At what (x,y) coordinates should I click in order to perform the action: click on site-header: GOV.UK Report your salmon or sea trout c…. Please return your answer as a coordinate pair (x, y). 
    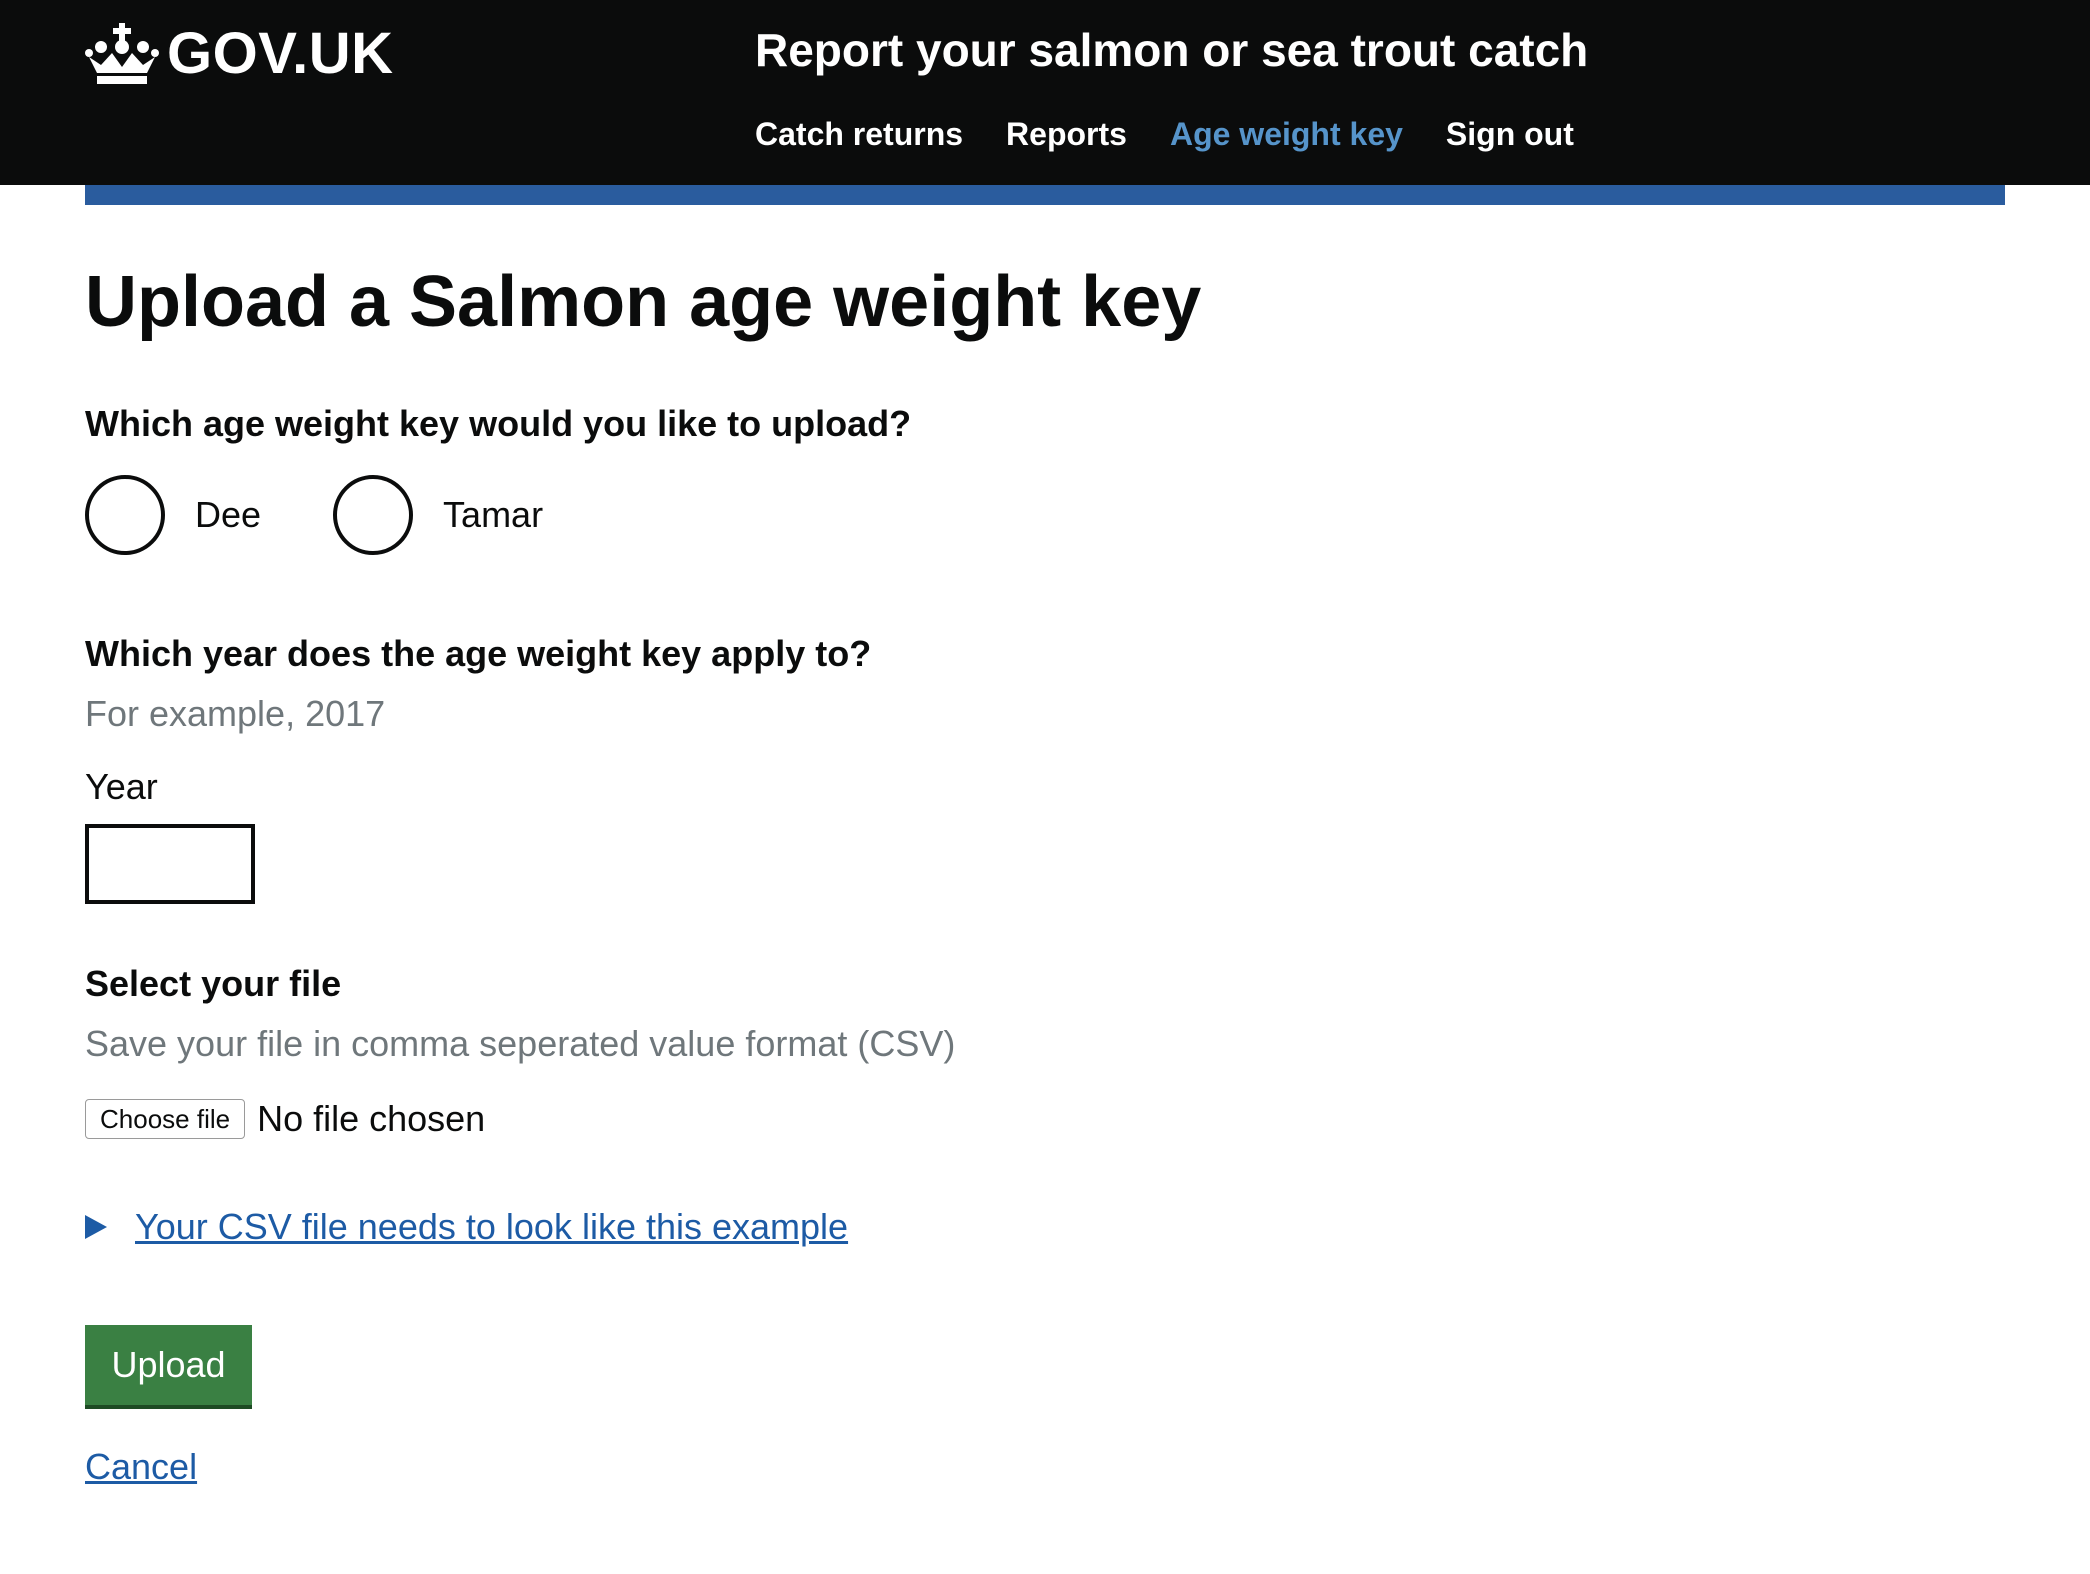
    Looking at the image, I should click on (1045, 92).